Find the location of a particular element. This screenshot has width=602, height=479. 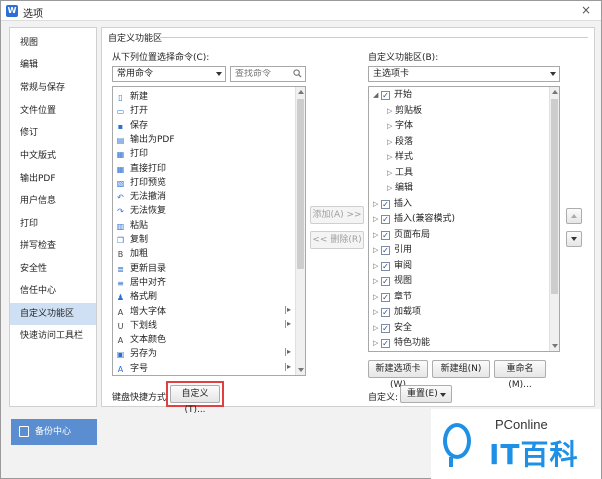

command-item: ↷ 无法恢复 is located at coordinates (141, 211).